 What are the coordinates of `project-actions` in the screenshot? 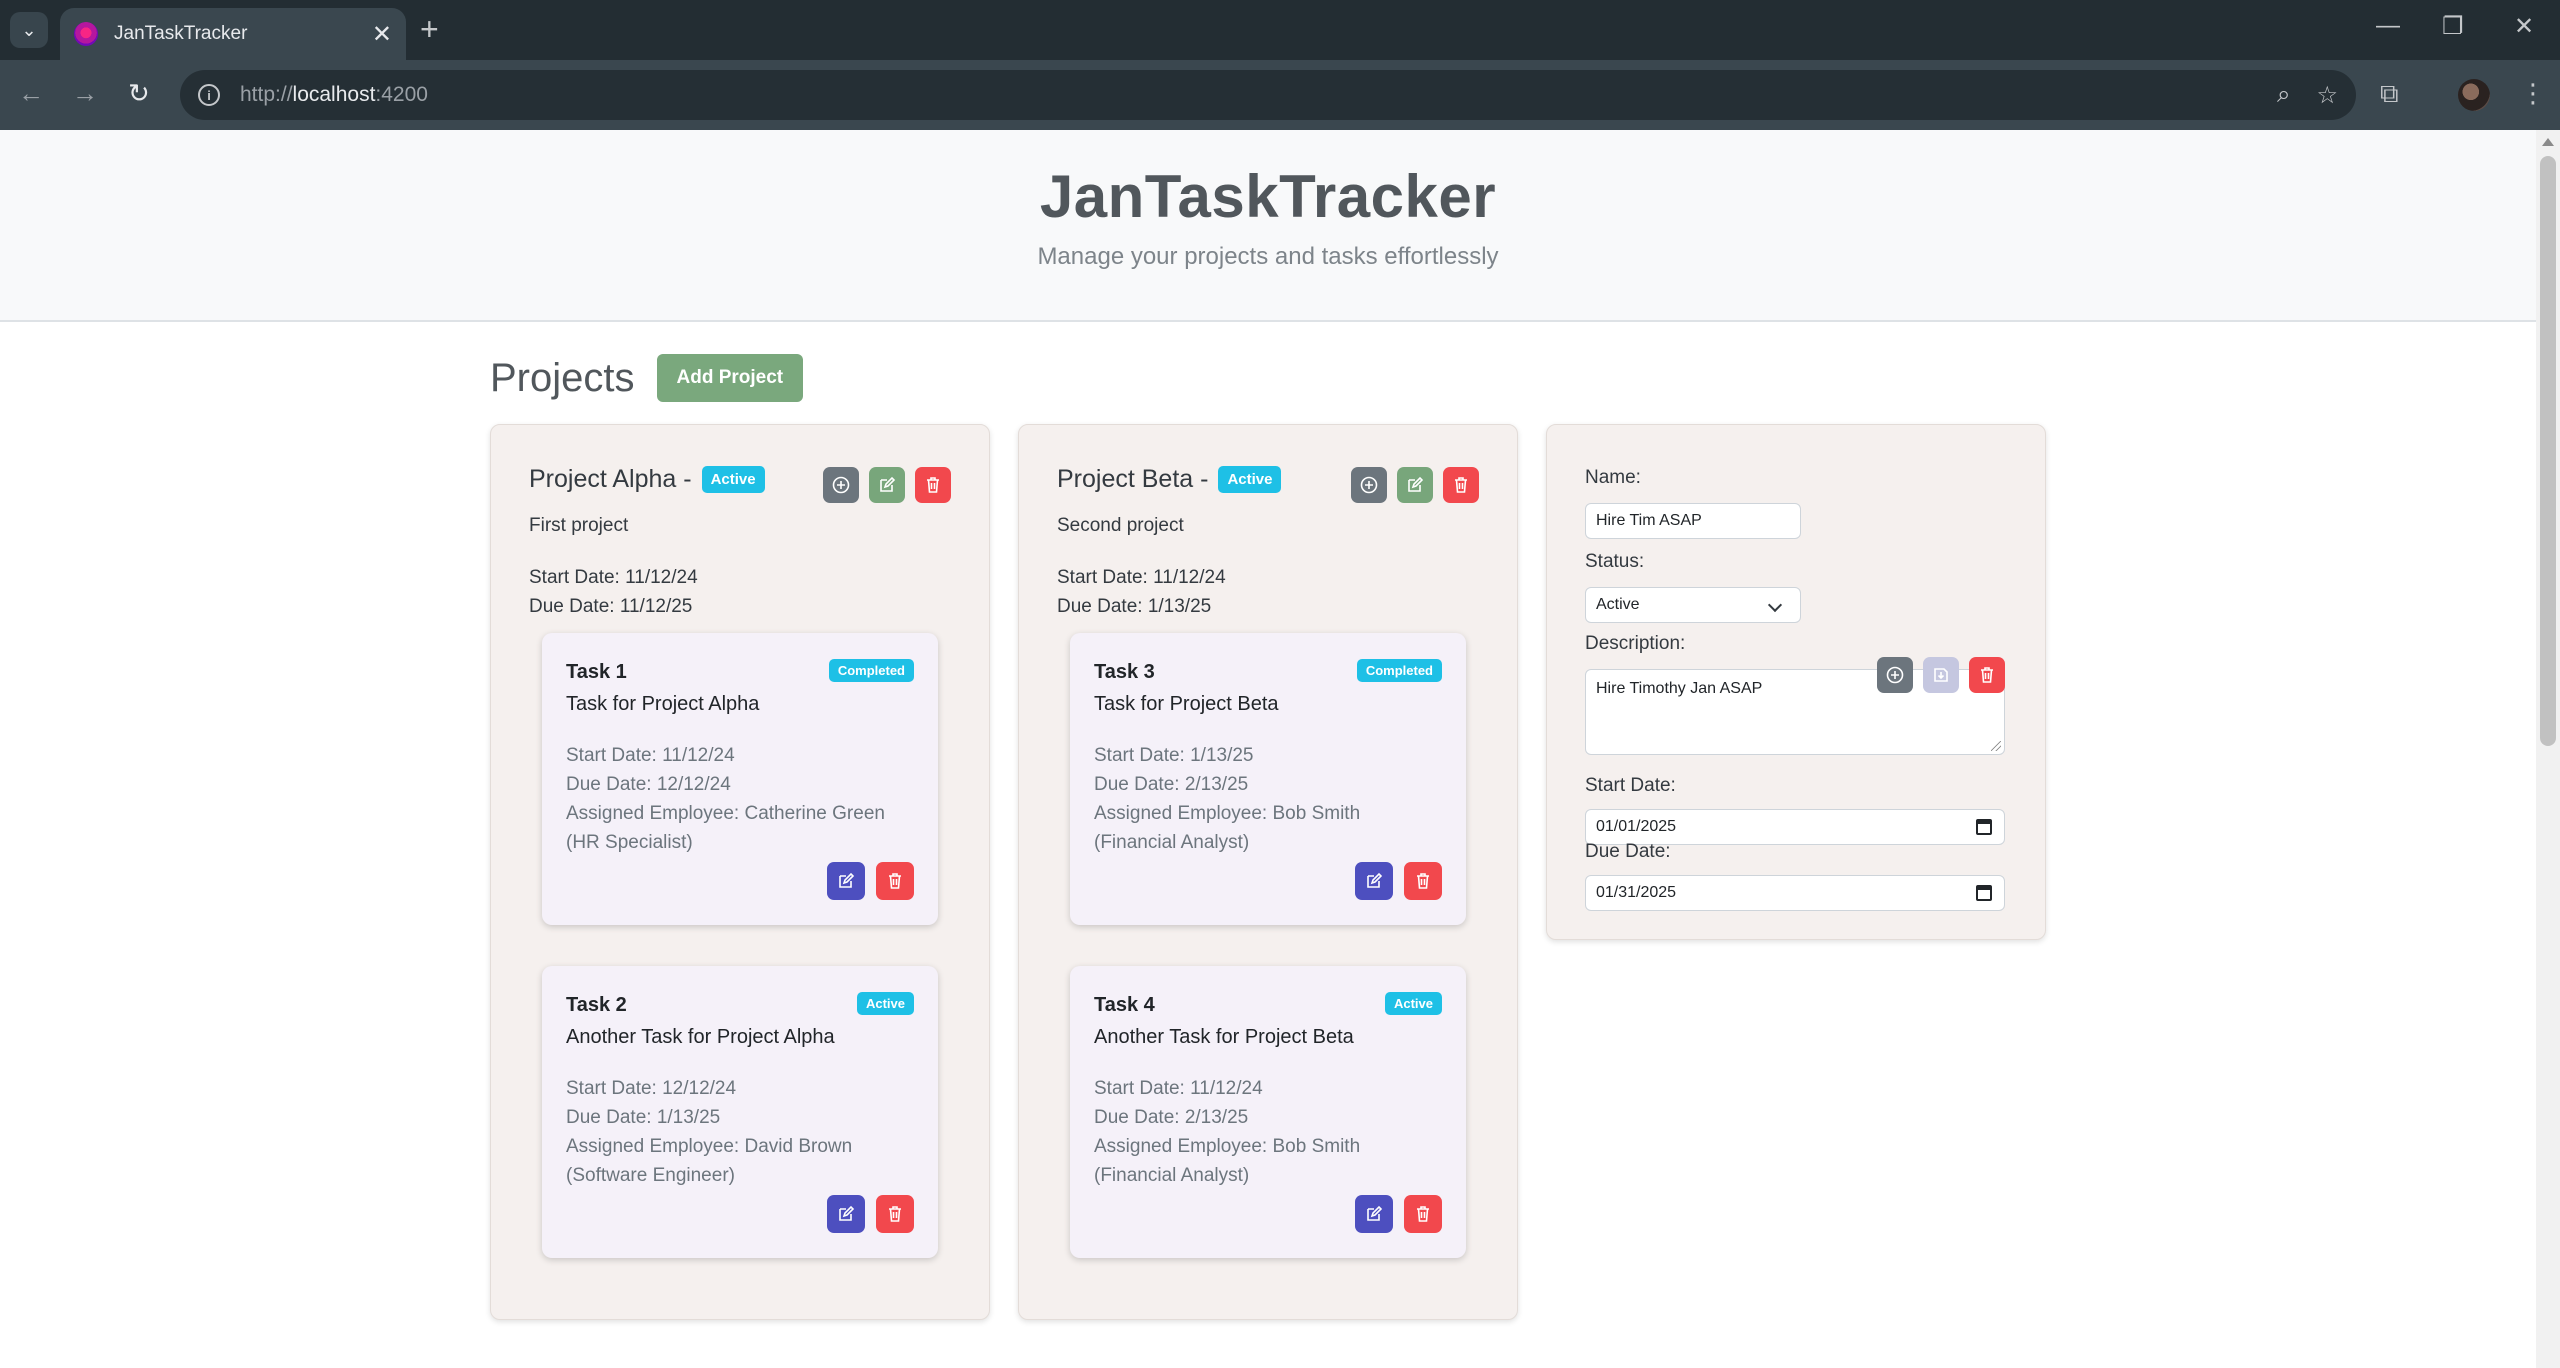 It's located at (1415, 485).